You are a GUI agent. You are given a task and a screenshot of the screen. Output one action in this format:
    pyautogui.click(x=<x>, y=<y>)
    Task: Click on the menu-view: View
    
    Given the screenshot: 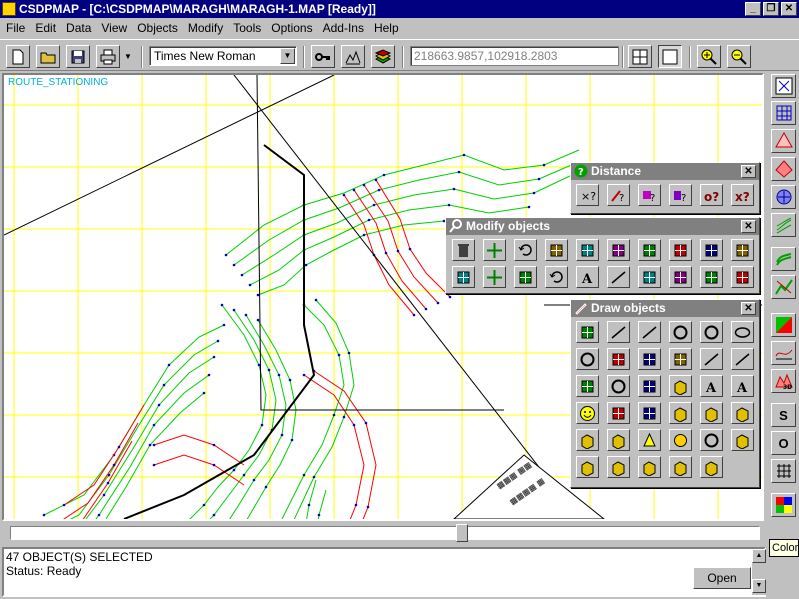 What is the action you would take?
    pyautogui.click(x=114, y=28)
    